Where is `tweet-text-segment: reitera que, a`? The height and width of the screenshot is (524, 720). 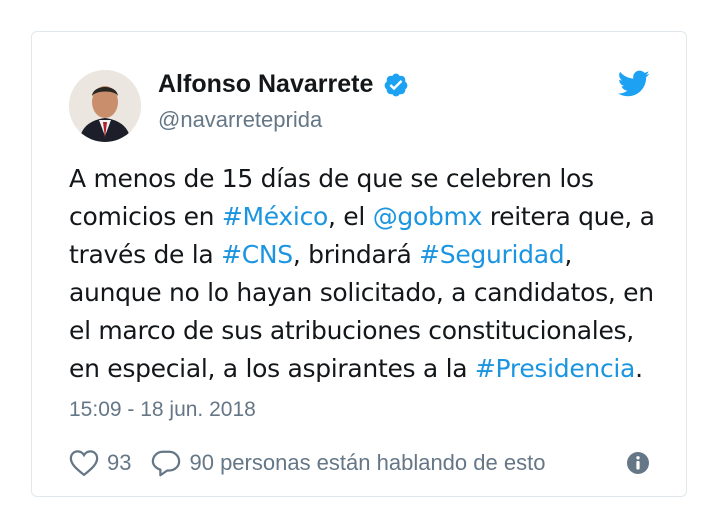 tweet-text-segment: reitera que, a is located at coordinates (568, 216).